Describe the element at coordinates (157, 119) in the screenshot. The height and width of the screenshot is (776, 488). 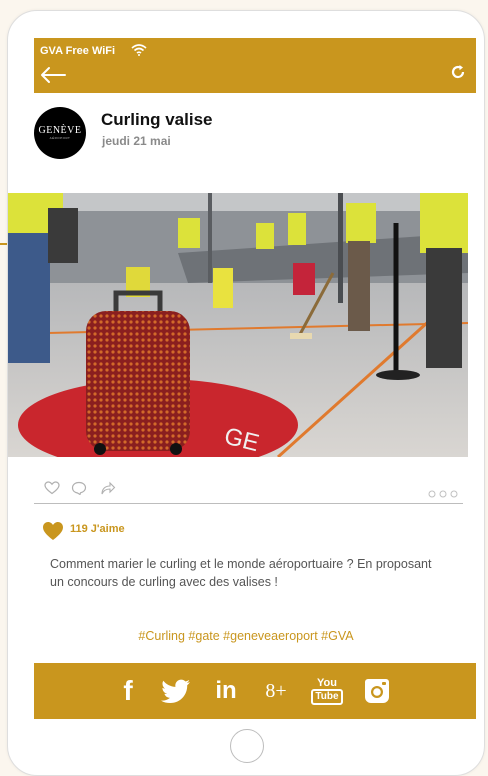
I see `post-title: Curling valise` at that location.